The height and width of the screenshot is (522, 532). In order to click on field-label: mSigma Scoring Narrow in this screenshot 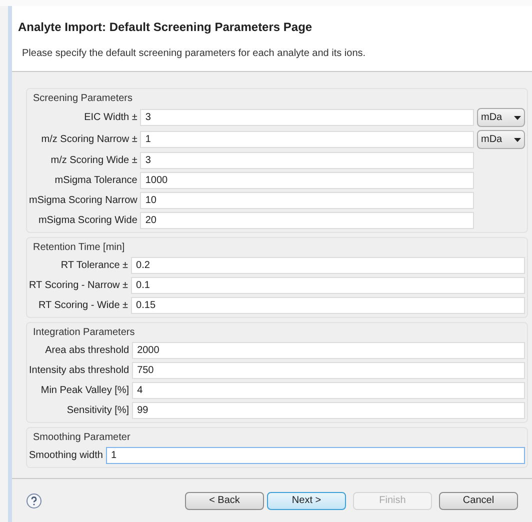, I will do `click(83, 201)`.